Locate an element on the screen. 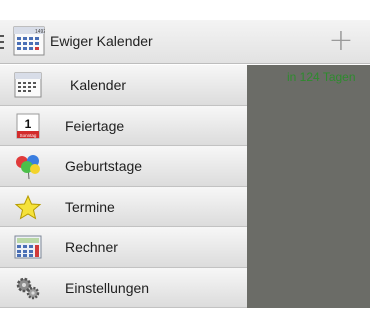 The width and height of the screenshot is (370, 333). app-bar: 1492 Ewiger Kalender + is located at coordinates (185, 42).